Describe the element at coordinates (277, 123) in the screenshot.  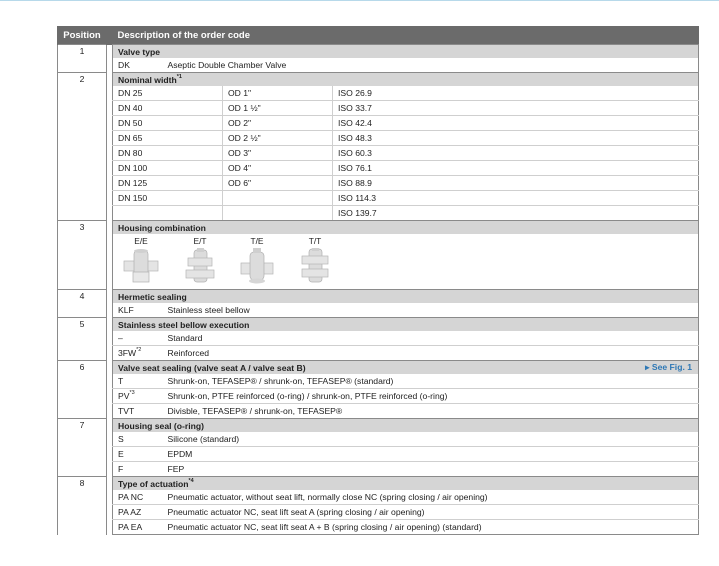
I see `od-cell: OD 2"` at that location.